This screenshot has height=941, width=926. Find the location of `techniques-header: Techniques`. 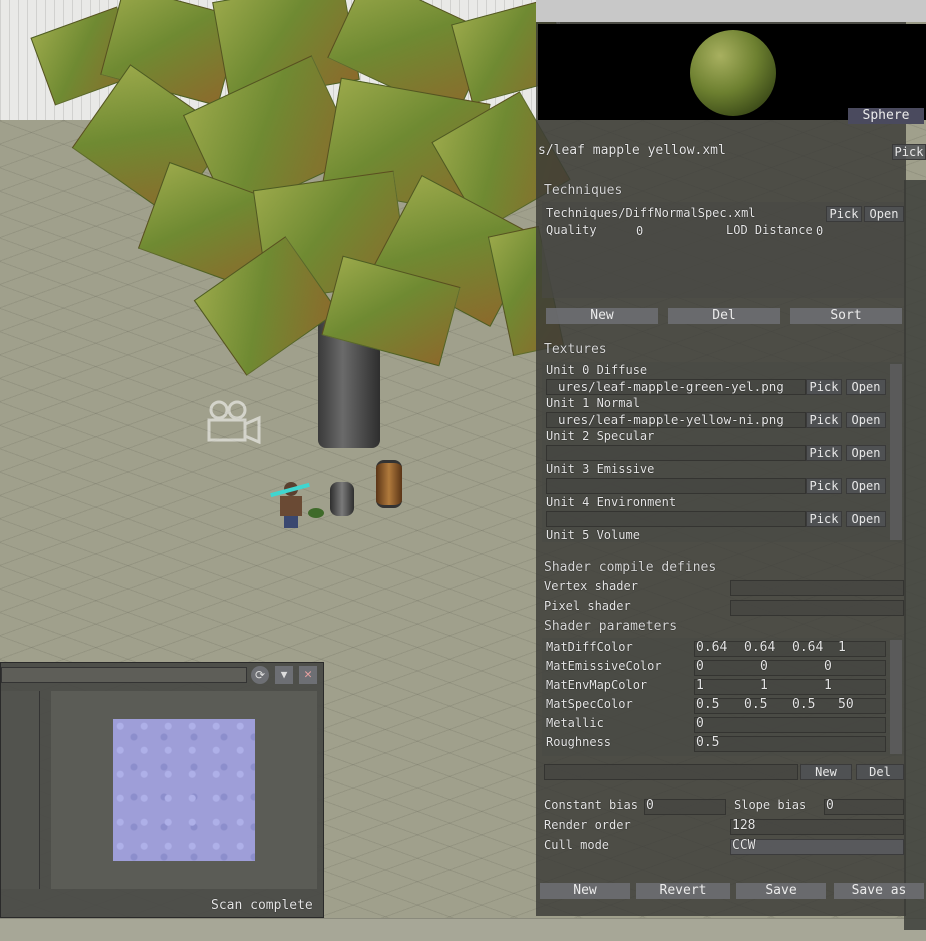

techniques-header: Techniques is located at coordinates (583, 190).